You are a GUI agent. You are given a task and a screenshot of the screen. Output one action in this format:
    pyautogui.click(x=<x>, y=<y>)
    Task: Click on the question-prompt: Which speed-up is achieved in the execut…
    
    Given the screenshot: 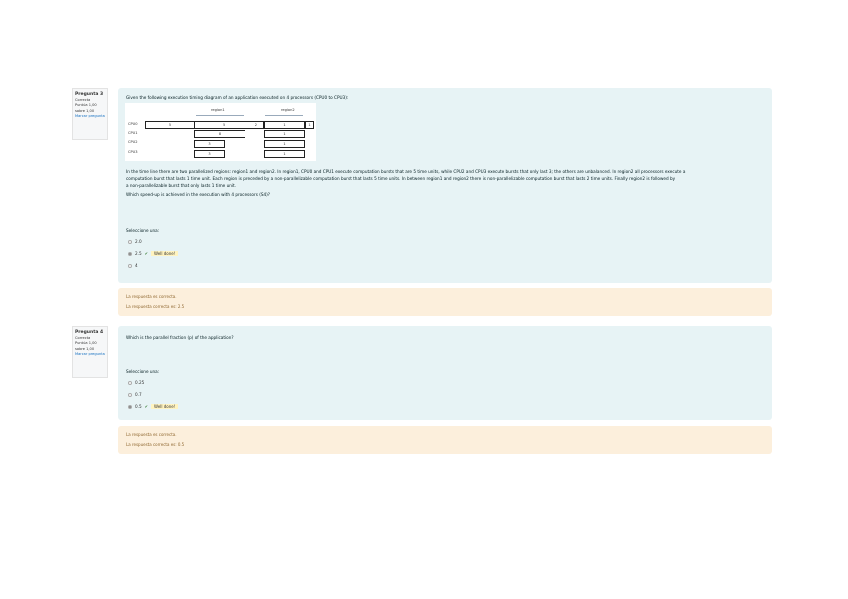 What is the action you would take?
    pyautogui.click(x=198, y=194)
    